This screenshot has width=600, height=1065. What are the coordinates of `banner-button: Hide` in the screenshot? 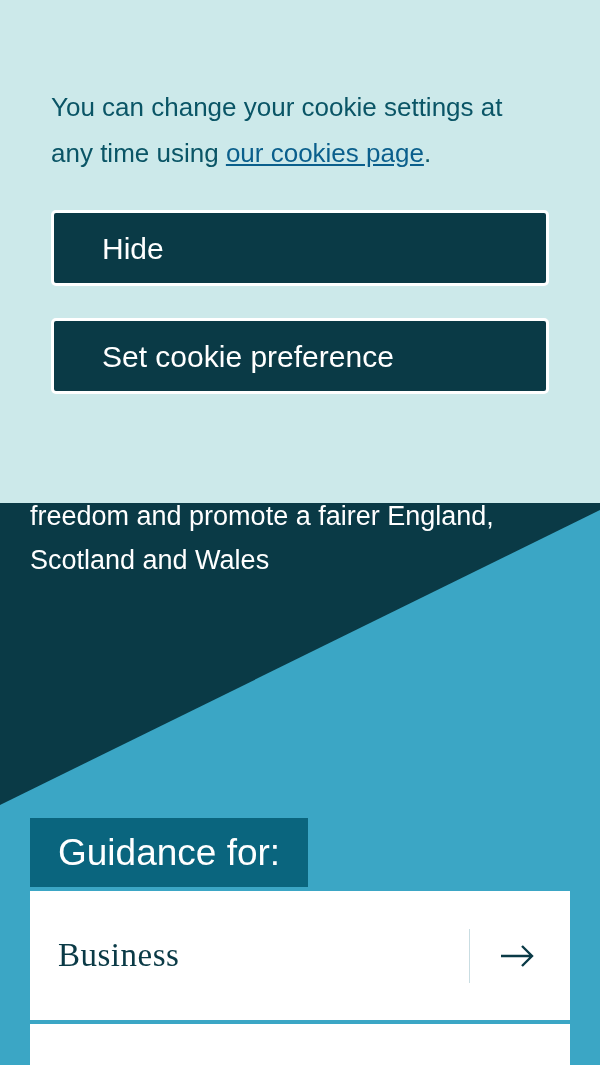 It's located at (300, 248).